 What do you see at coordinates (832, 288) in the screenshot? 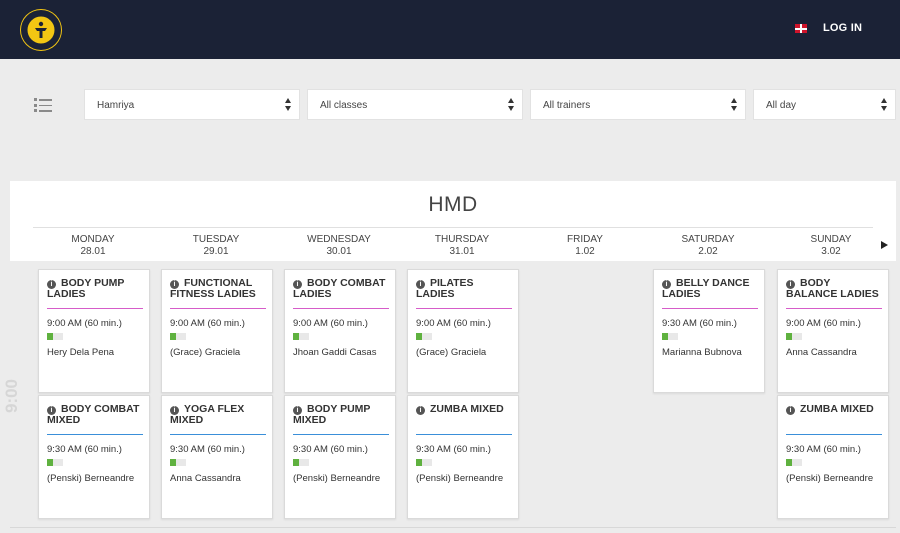
I see `class-name: BODY BALANCE LADIES` at bounding box center [832, 288].